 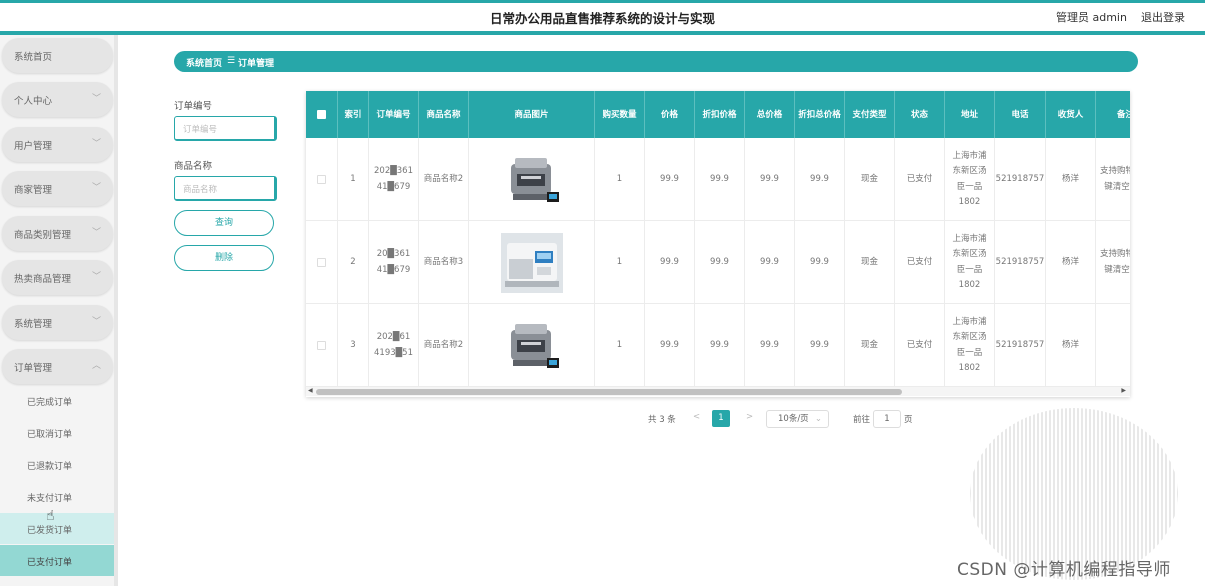 I want to click on scrollbar-thumb, so click(x=609, y=392).